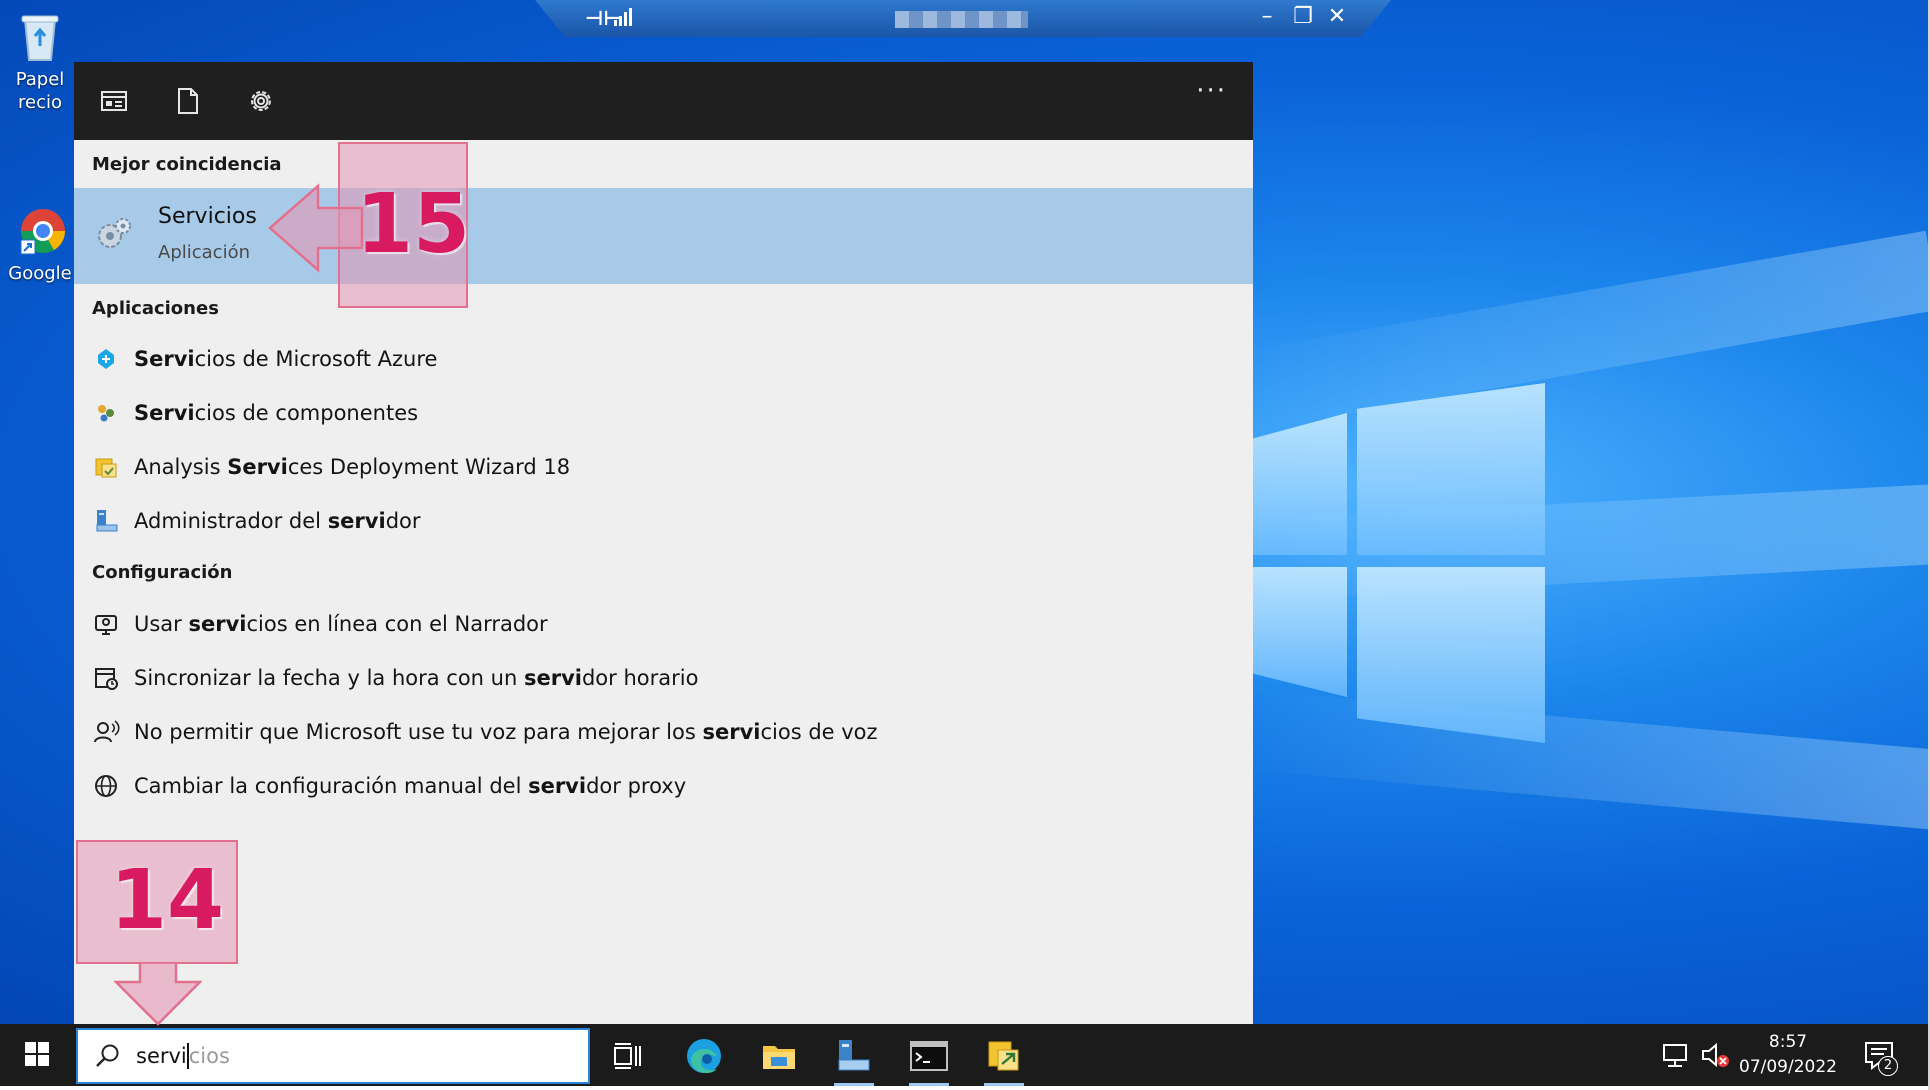 The height and width of the screenshot is (1090, 1930). Describe the element at coordinates (155, 308) in the screenshot. I see `apps-heading: Aplicaciones` at that location.